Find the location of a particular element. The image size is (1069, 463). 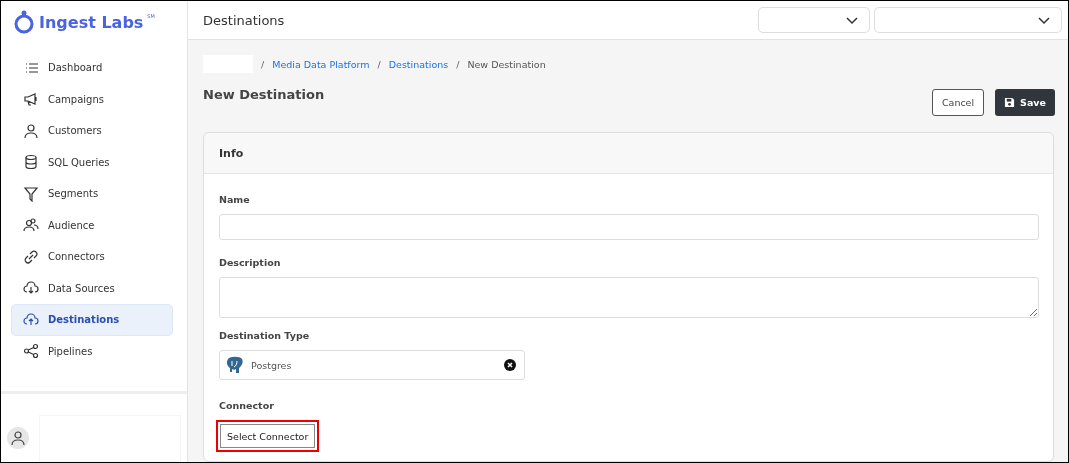

sidebar-item: Audience is located at coordinates (92, 225).